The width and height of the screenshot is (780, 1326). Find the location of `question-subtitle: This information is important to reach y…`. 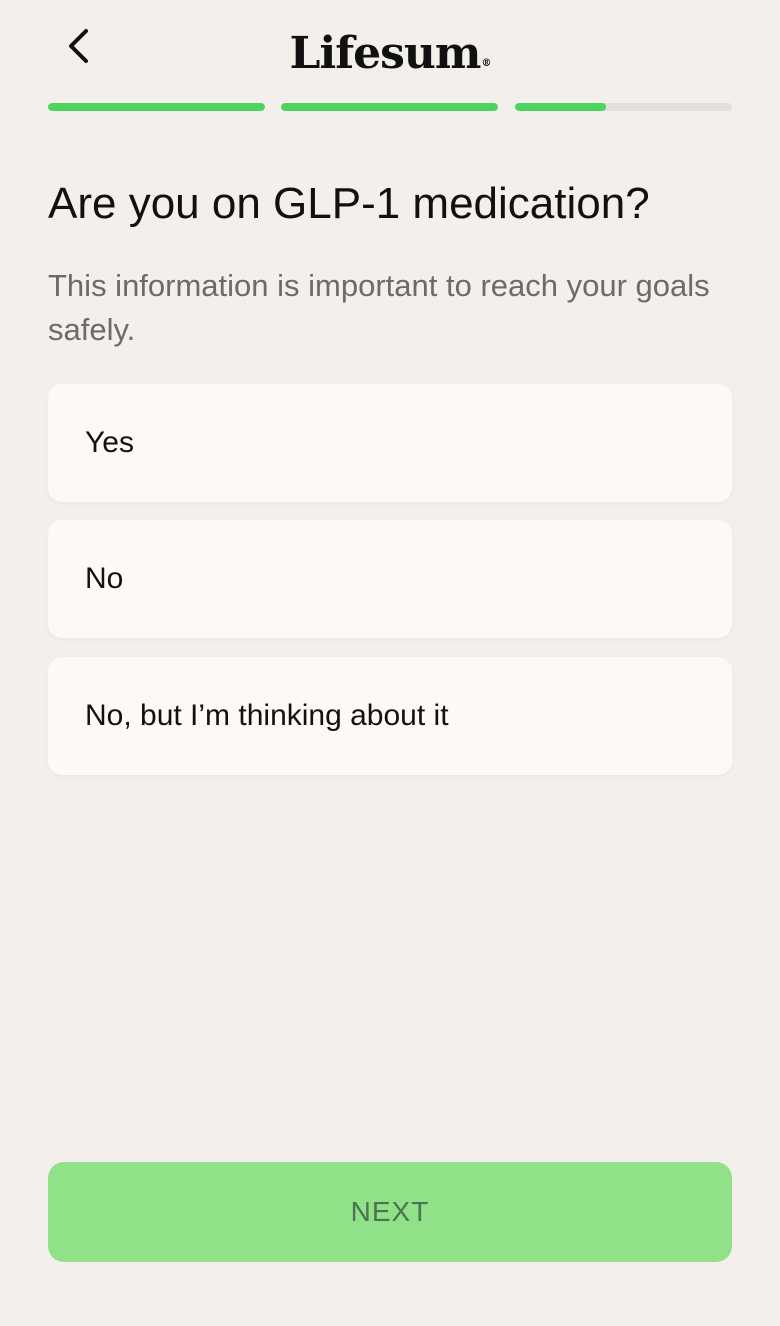

question-subtitle: This information is important to reach y… is located at coordinates (379, 307).